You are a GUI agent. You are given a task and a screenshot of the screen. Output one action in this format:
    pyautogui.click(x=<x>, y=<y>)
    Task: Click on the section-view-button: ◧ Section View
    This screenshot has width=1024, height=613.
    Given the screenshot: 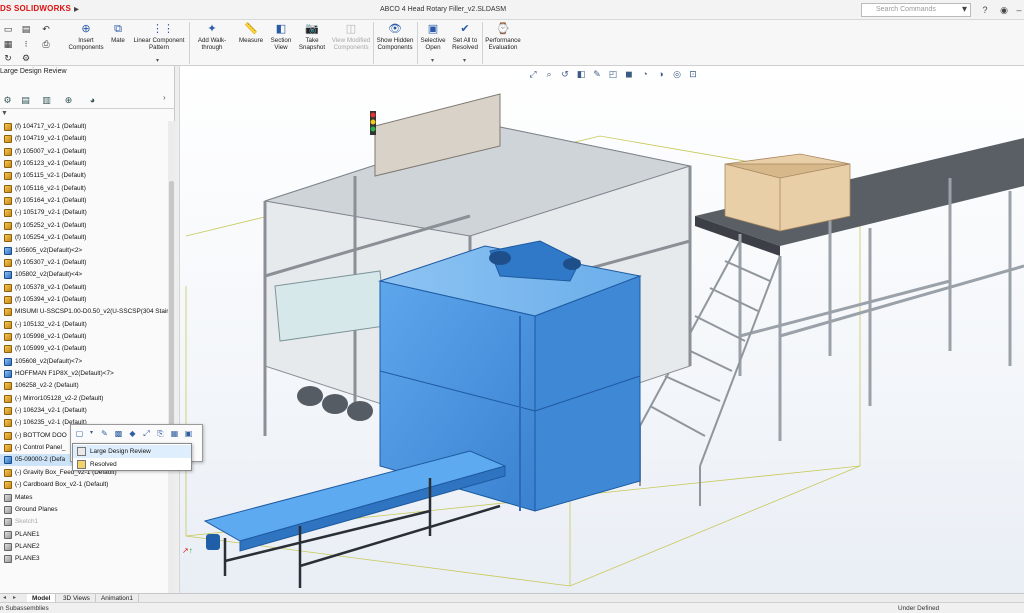 What is the action you would take?
    pyautogui.click(x=281, y=36)
    